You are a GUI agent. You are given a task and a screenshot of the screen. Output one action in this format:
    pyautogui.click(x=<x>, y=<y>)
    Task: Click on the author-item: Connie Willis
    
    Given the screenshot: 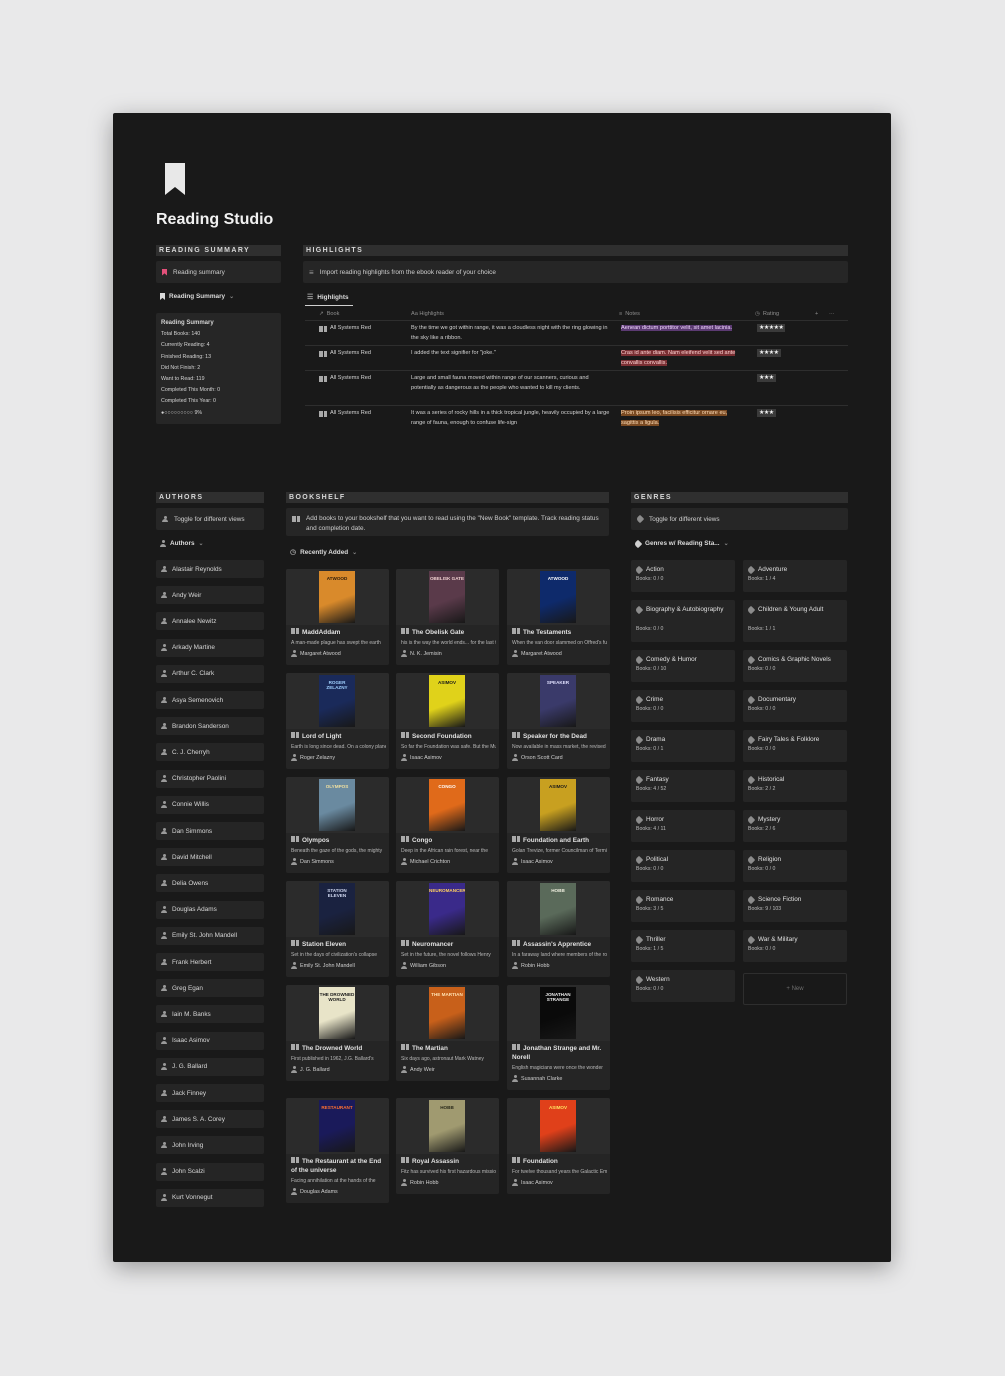 What is the action you would take?
    pyautogui.click(x=210, y=804)
    